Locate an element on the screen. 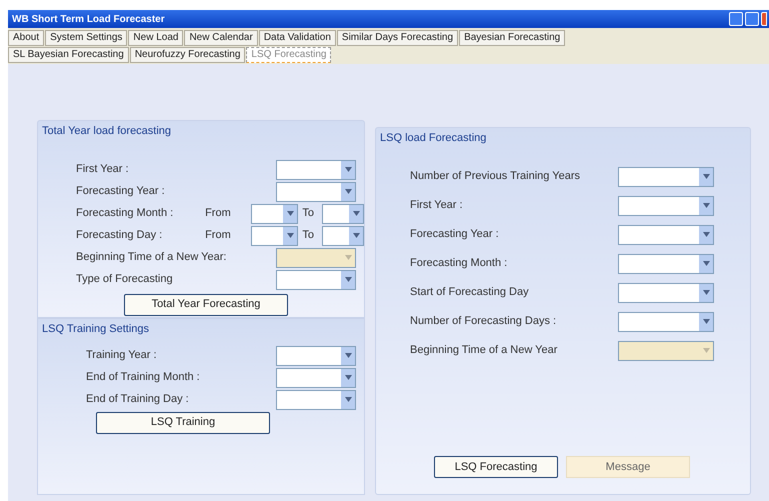  group-title: LSQ load Forecasting is located at coordinates (433, 138).